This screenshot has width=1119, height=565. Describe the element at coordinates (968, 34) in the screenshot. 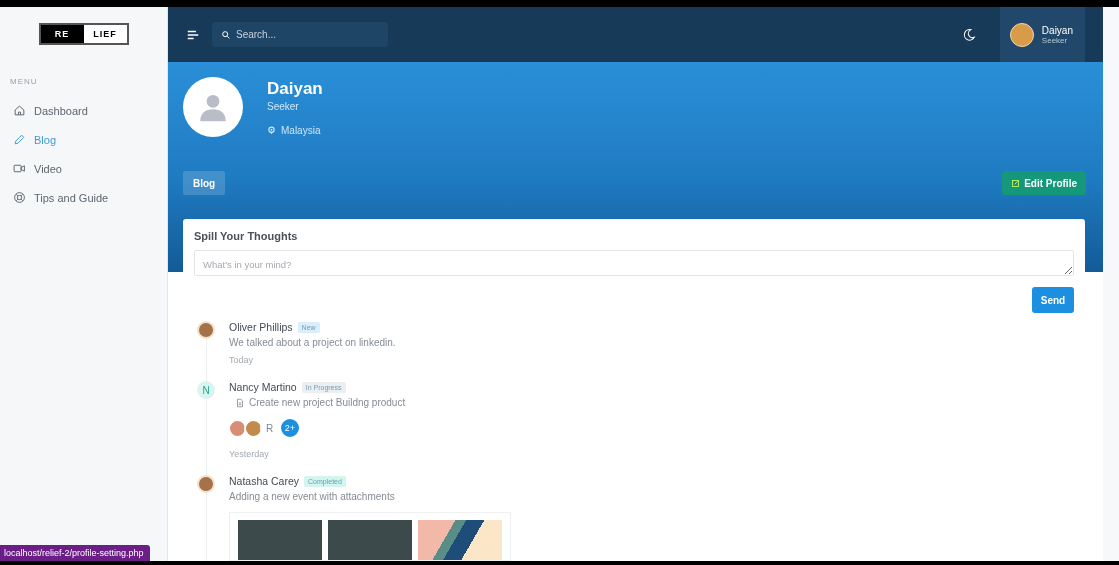

I see `dark-mode-icon` at that location.